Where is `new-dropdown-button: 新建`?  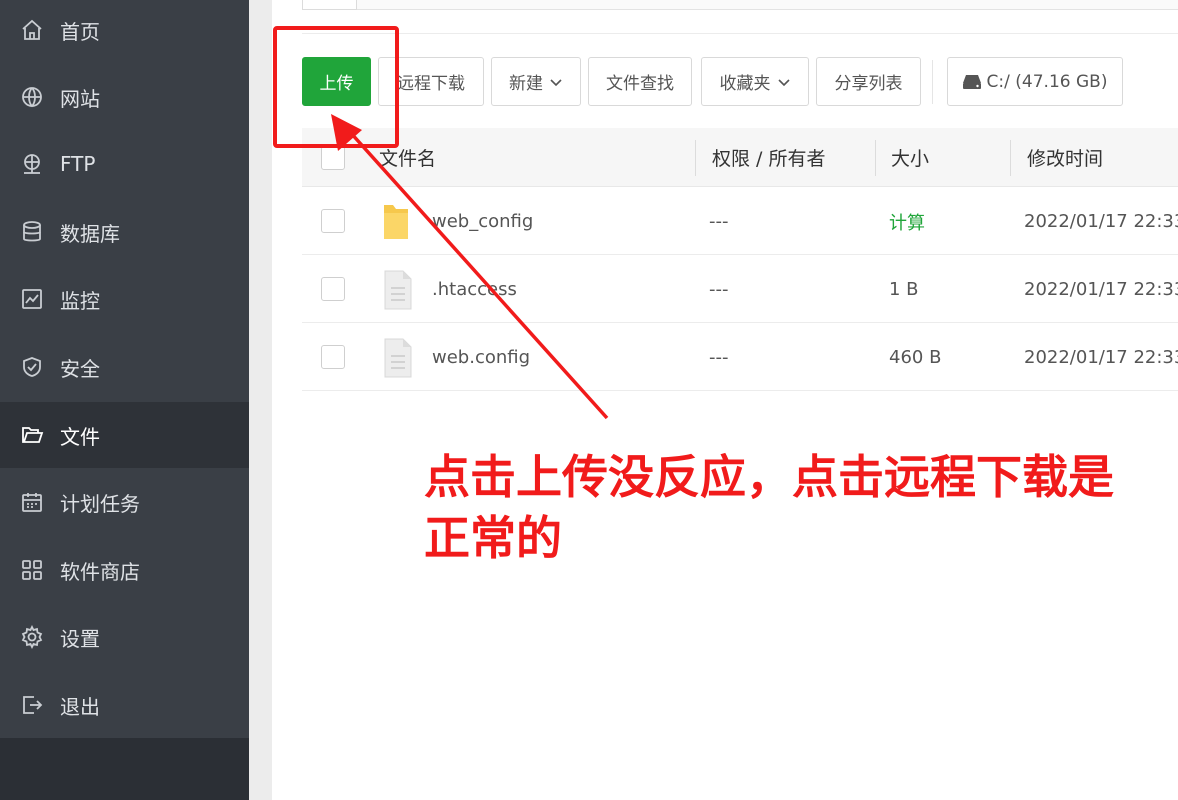 new-dropdown-button: 新建 is located at coordinates (536, 81).